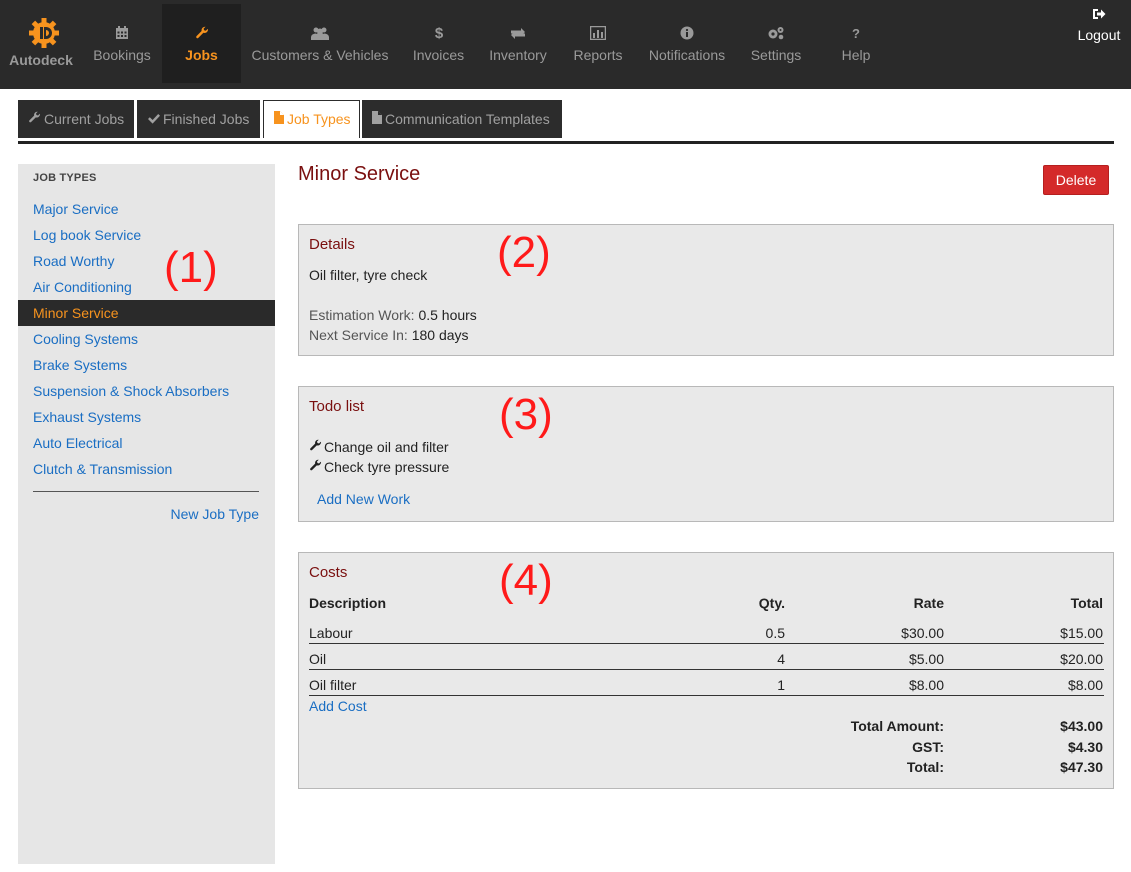 This screenshot has width=1131, height=872. Describe the element at coordinates (146, 443) in the screenshot. I see `sidebar-item-auto-electrical: Auto Electrical` at that location.